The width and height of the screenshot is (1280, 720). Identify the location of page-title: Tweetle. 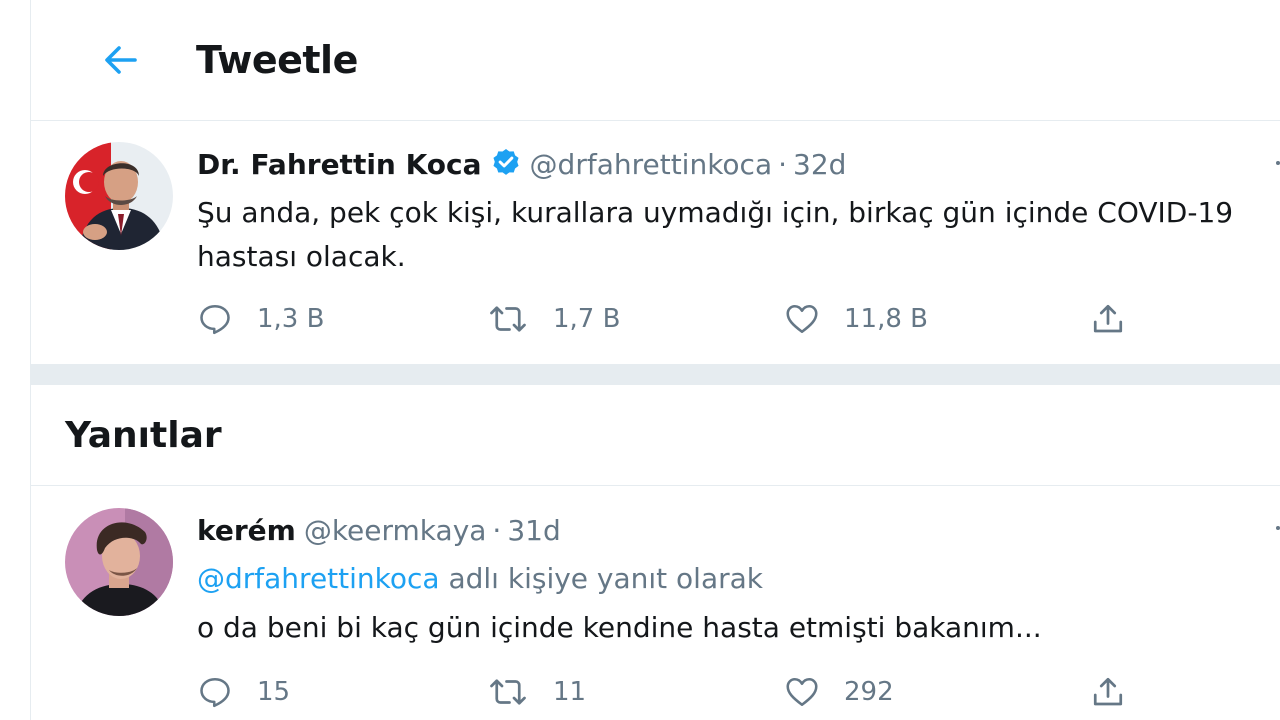
(277, 60).